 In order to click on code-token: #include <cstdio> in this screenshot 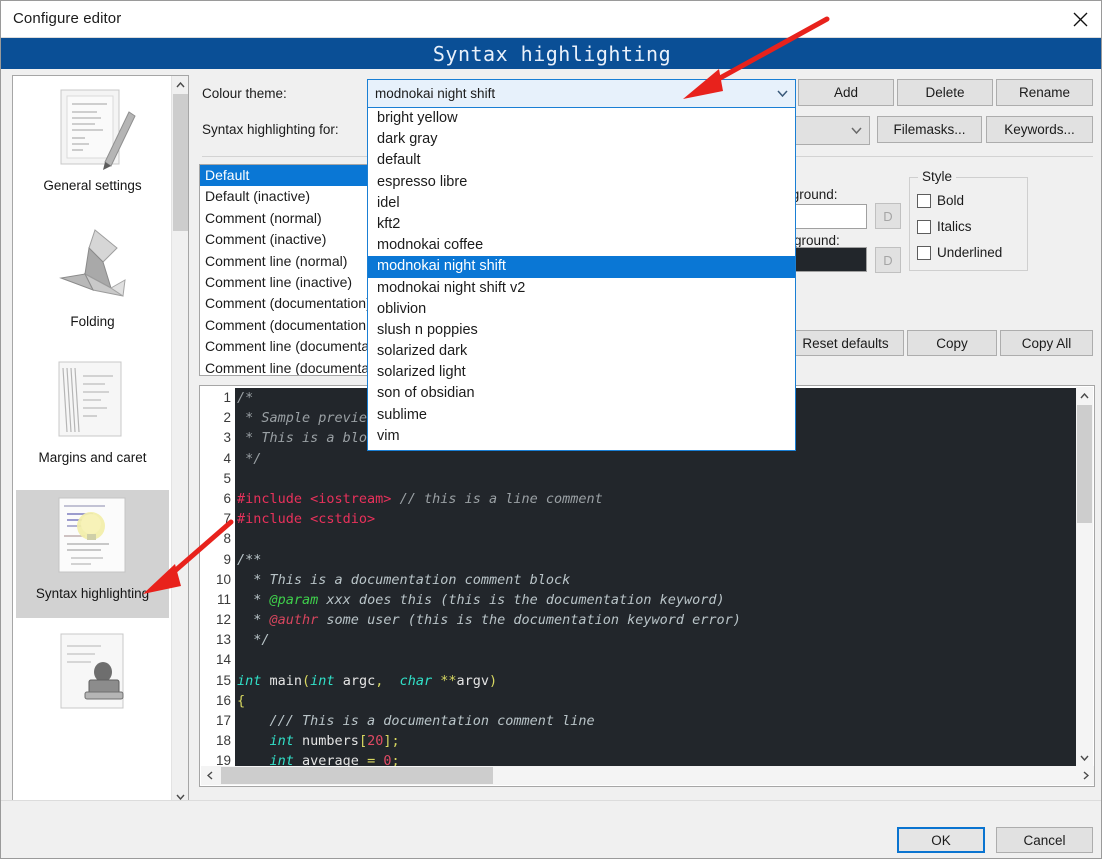, I will do `click(306, 519)`.